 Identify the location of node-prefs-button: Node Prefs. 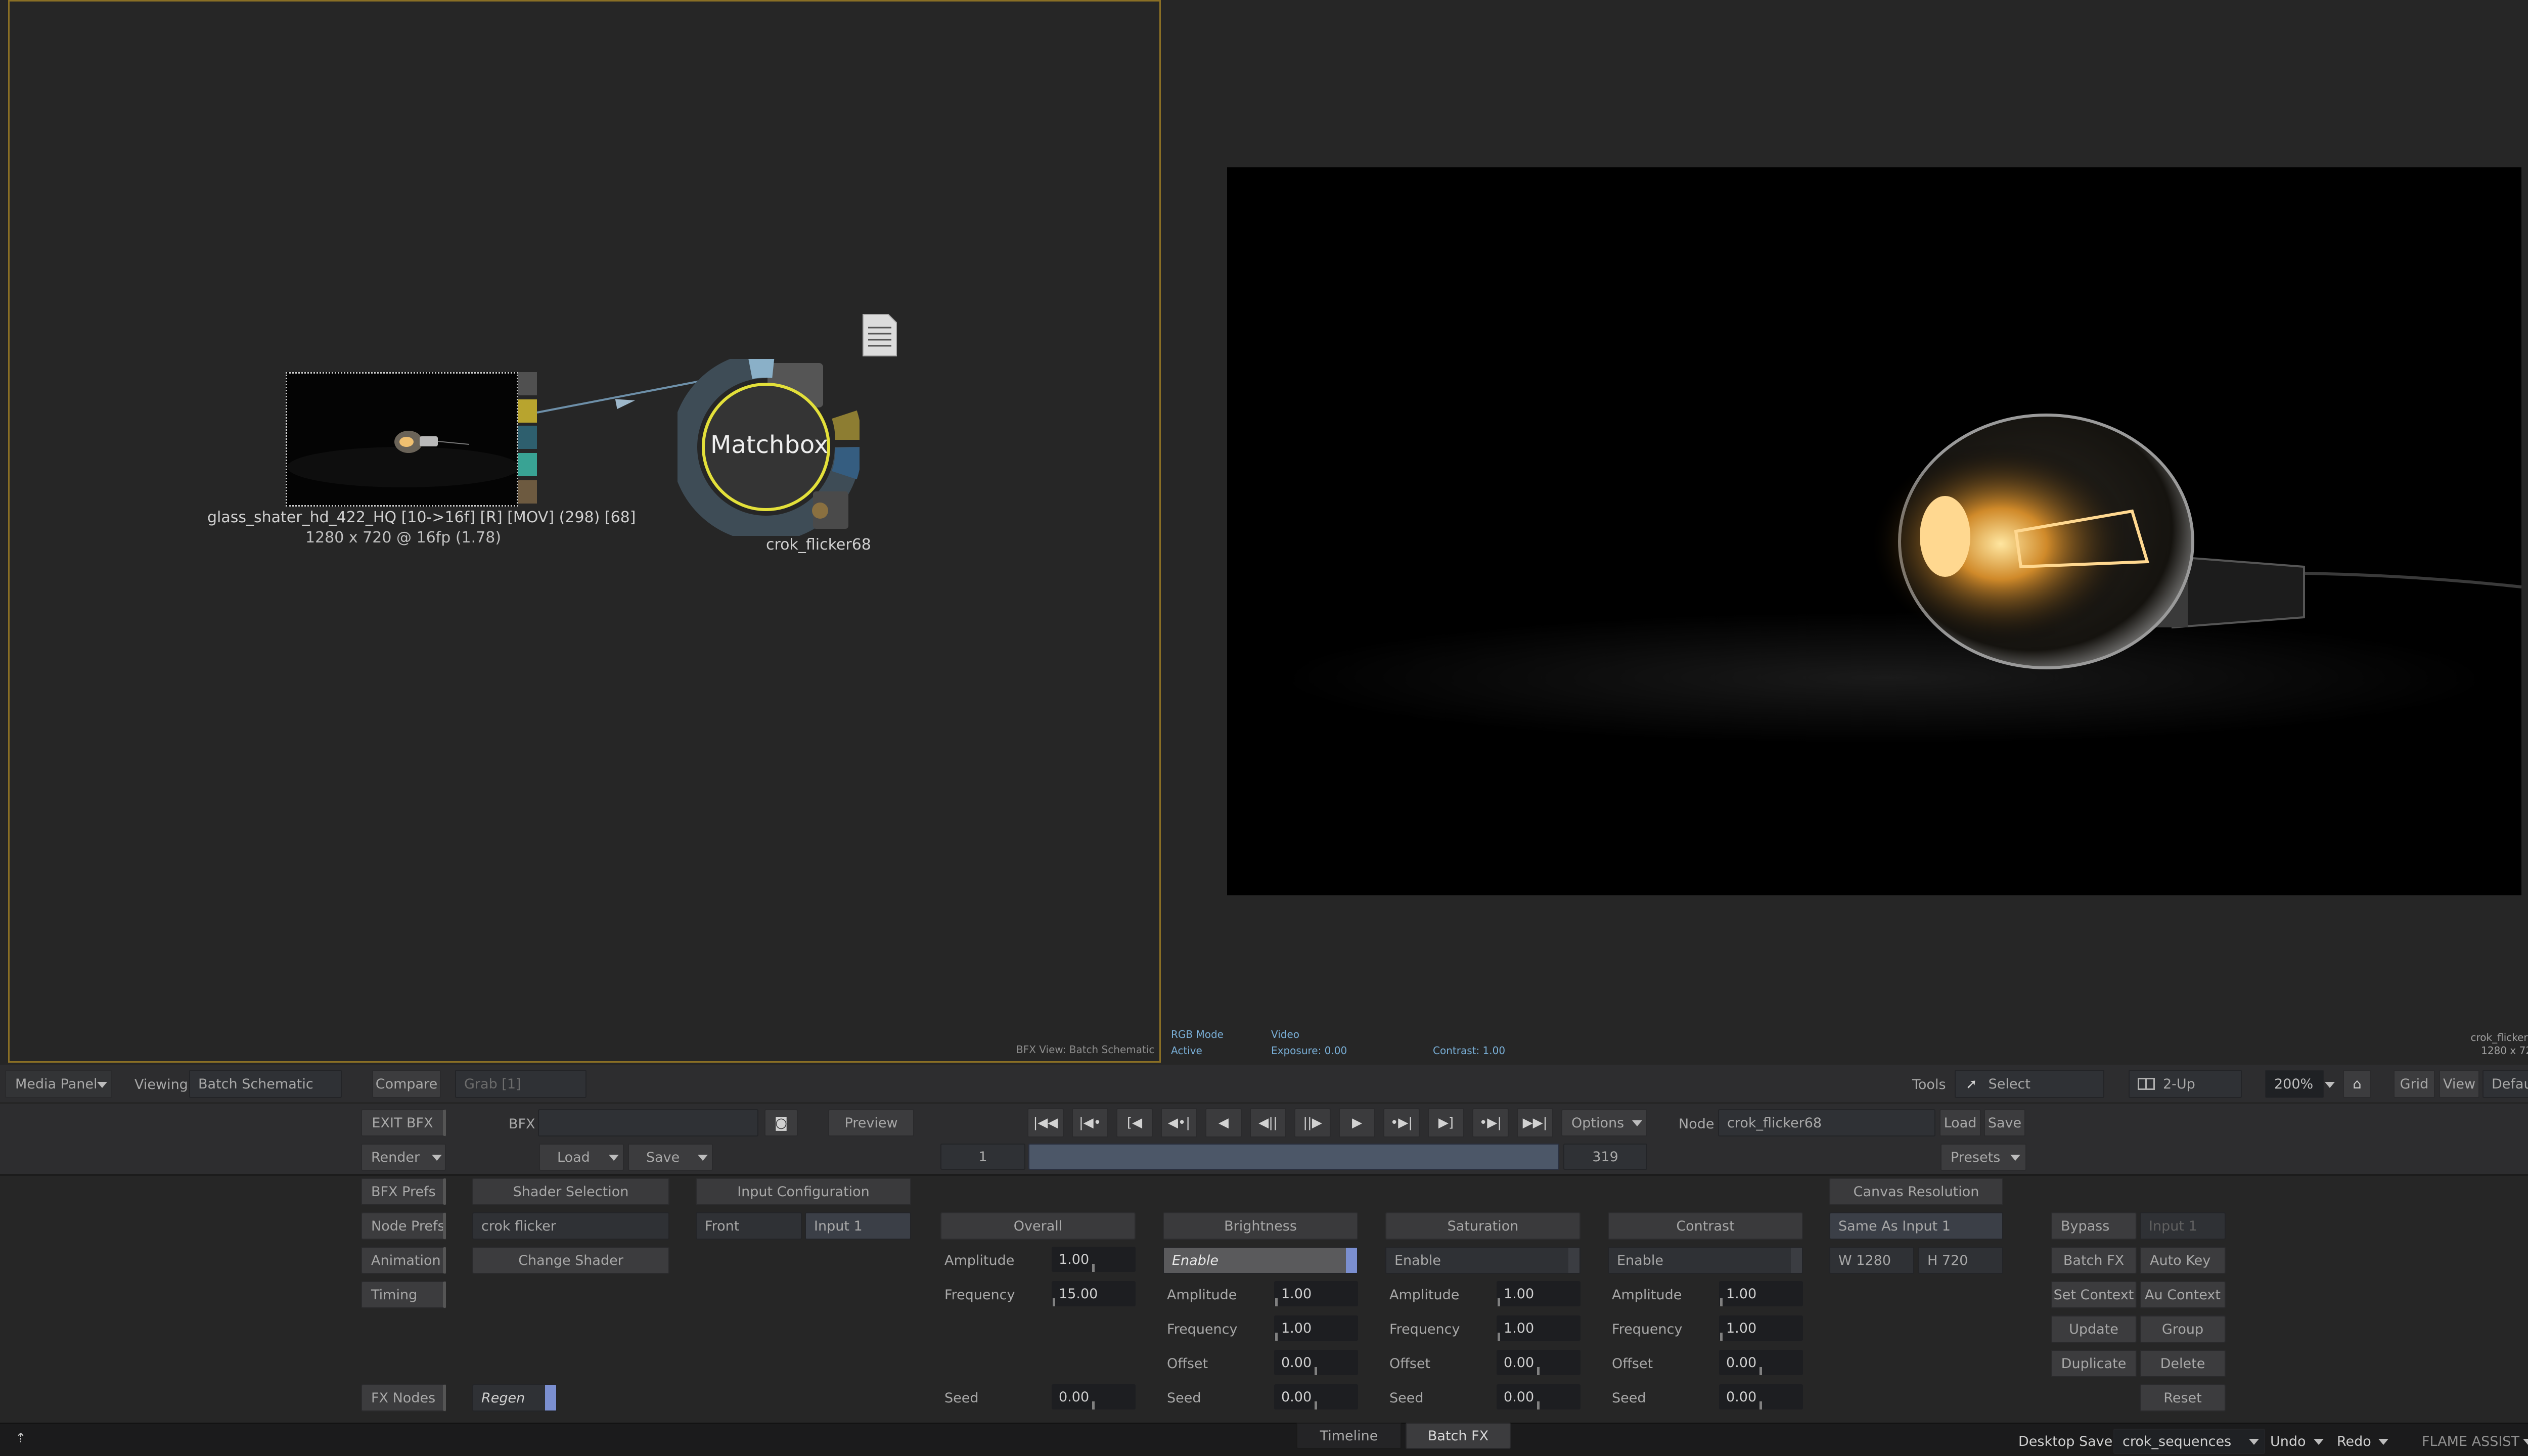
(404, 1226).